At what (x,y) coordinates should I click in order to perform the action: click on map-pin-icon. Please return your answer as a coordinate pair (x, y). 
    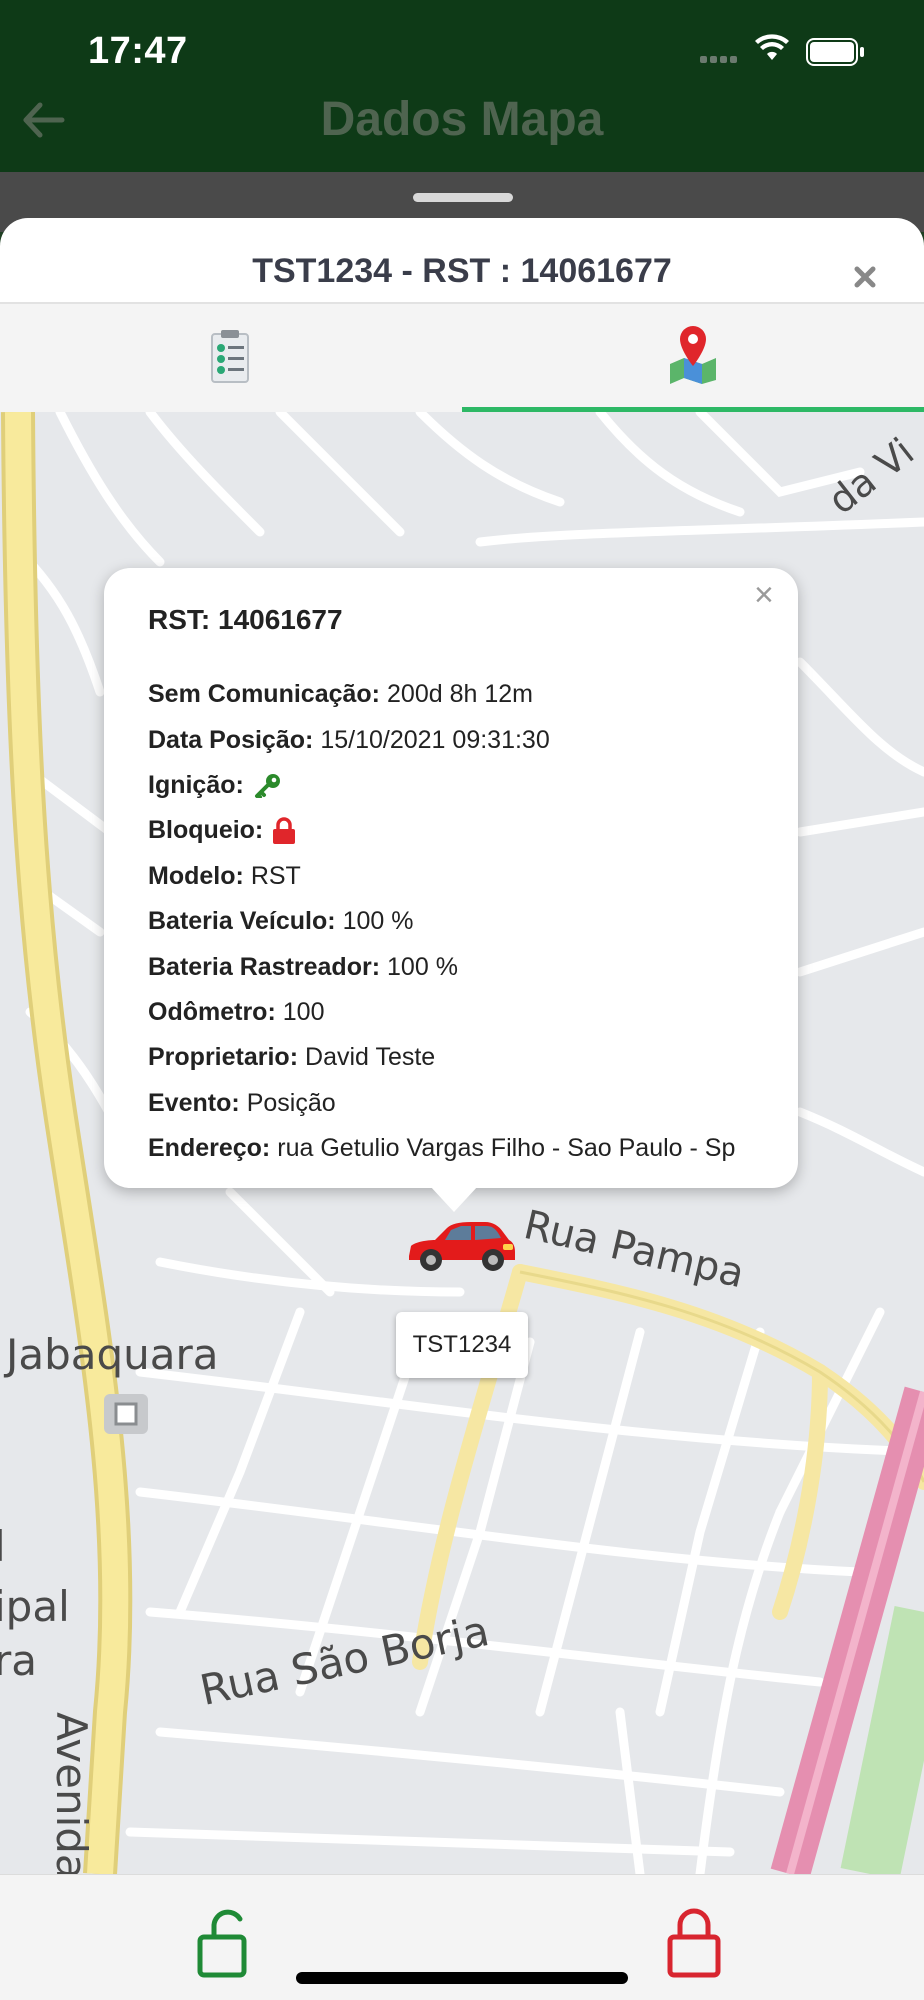
    Looking at the image, I should click on (693, 355).